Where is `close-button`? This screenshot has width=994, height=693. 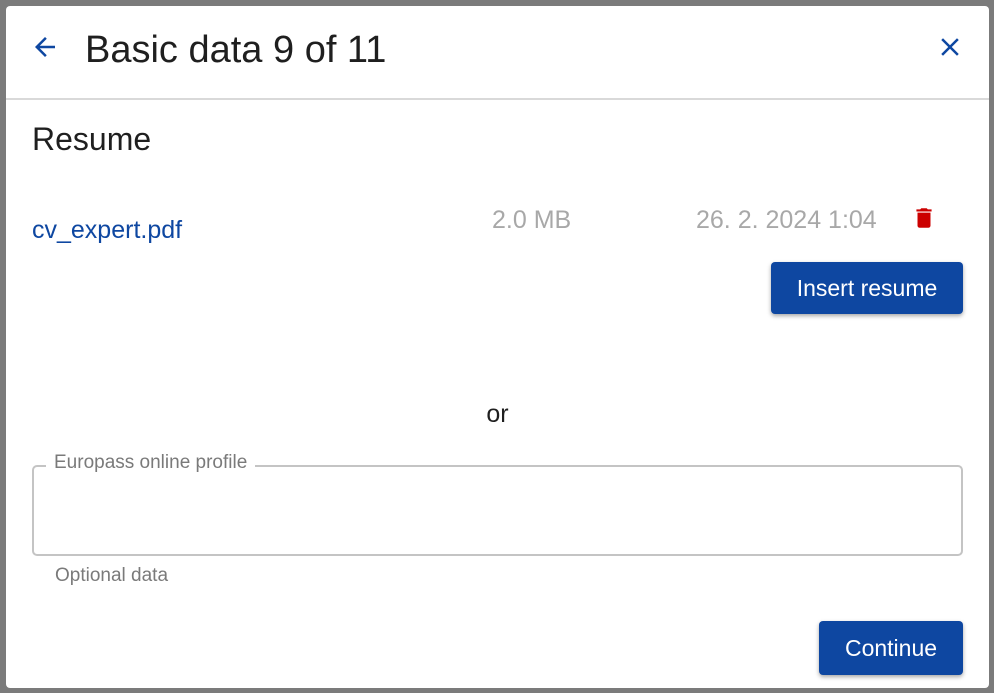 close-button is located at coordinates (950, 49).